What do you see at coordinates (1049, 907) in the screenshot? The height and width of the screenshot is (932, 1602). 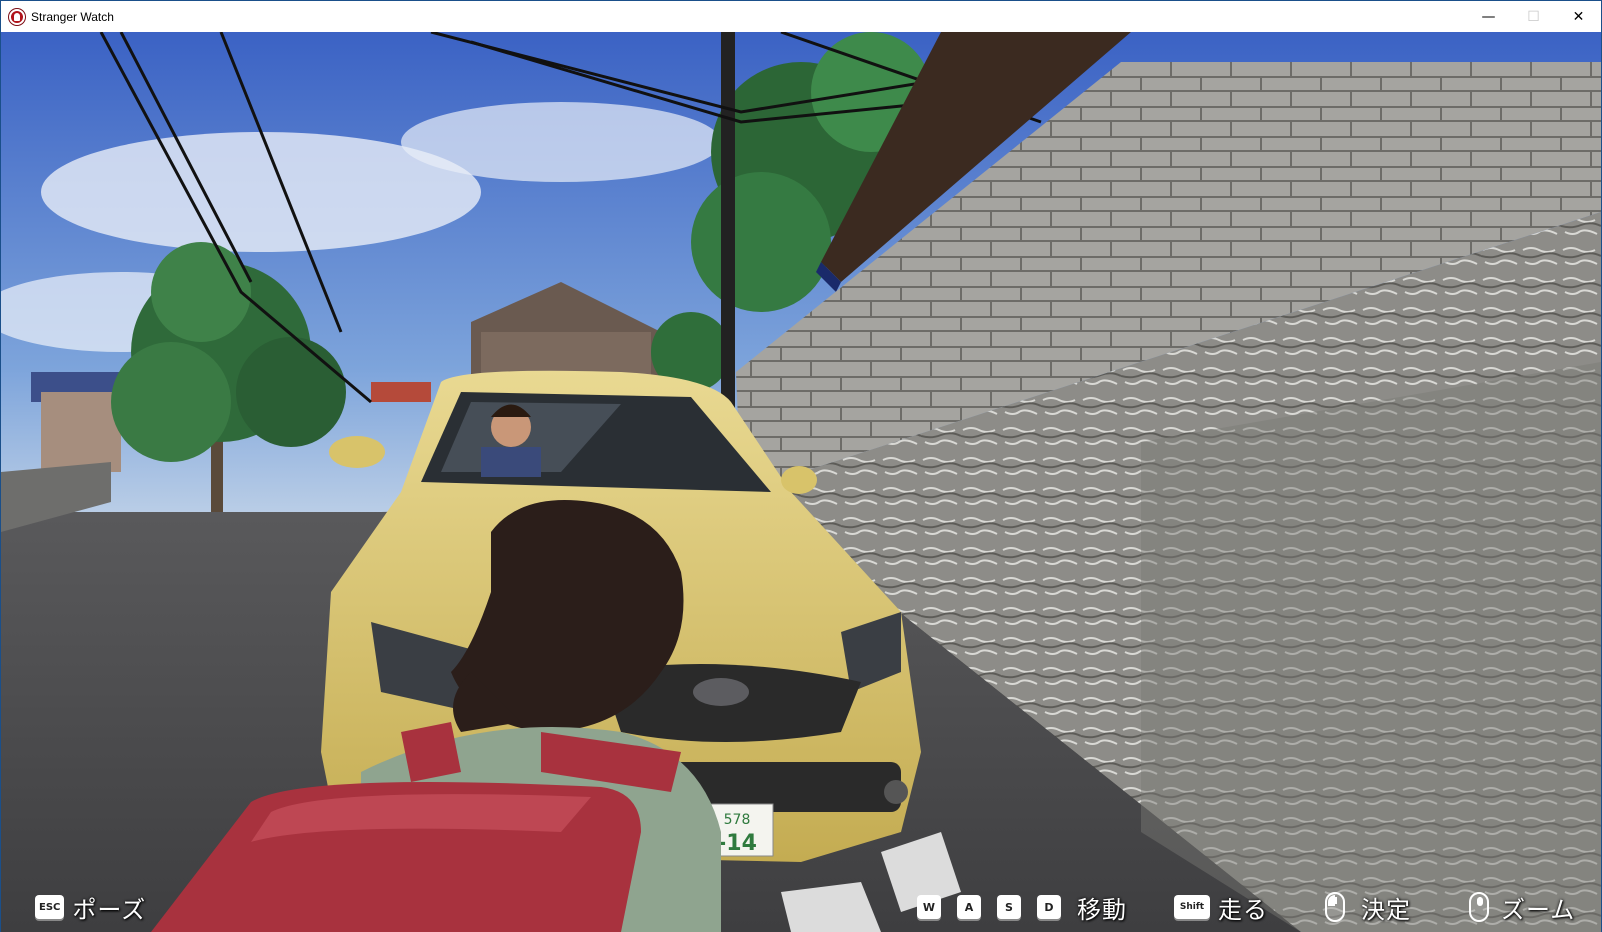 I see `d-key: D` at bounding box center [1049, 907].